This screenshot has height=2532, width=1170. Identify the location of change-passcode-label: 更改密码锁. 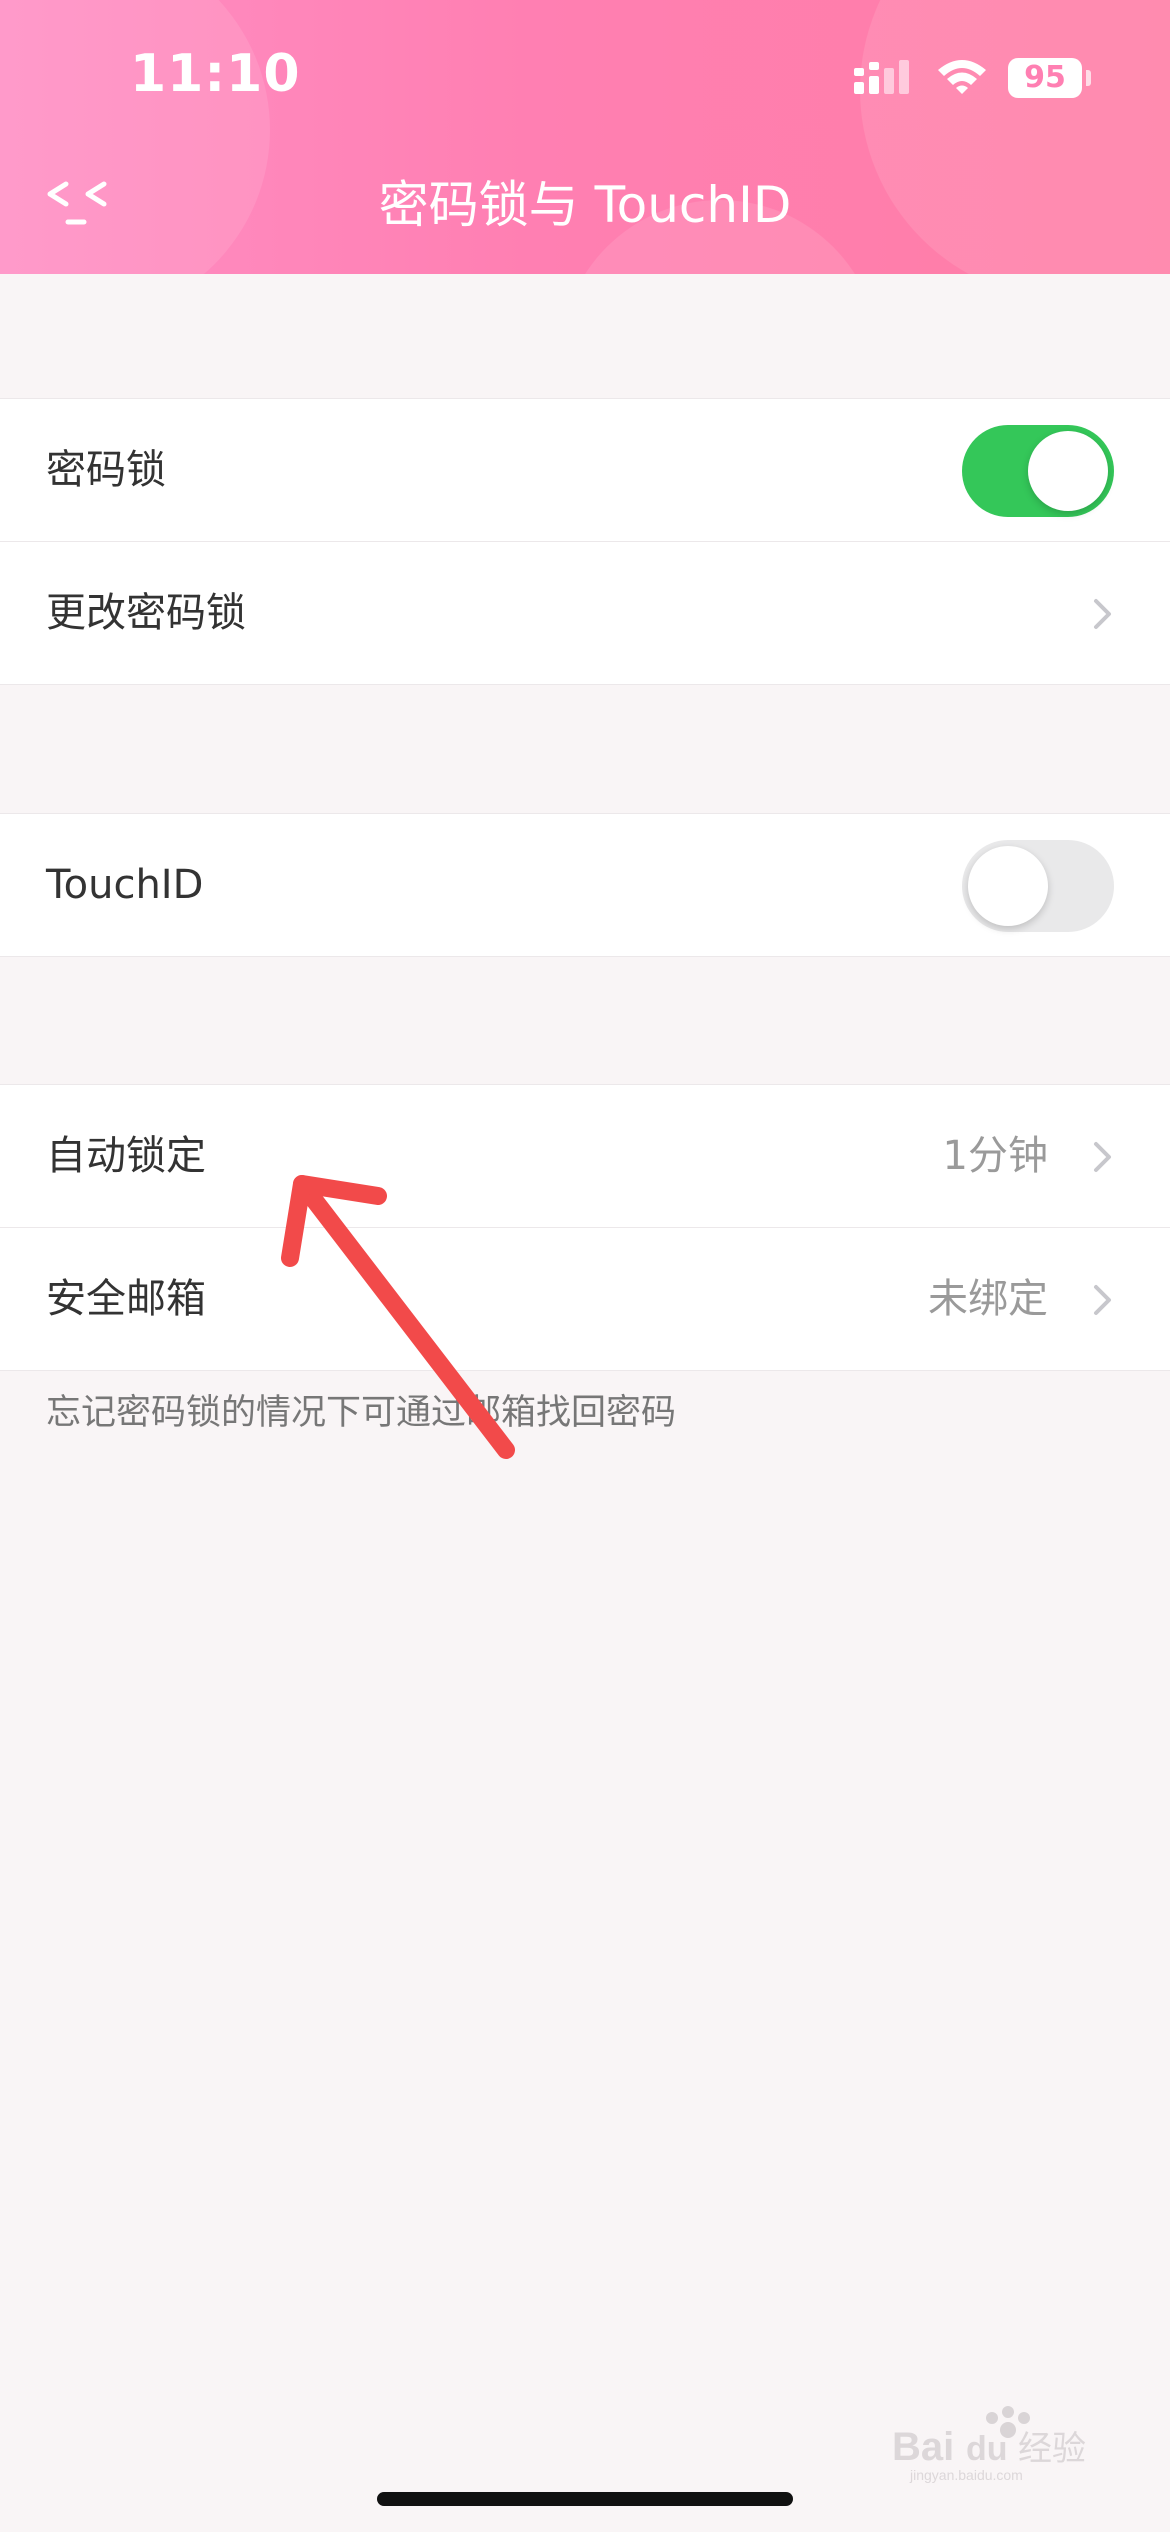
(146, 613).